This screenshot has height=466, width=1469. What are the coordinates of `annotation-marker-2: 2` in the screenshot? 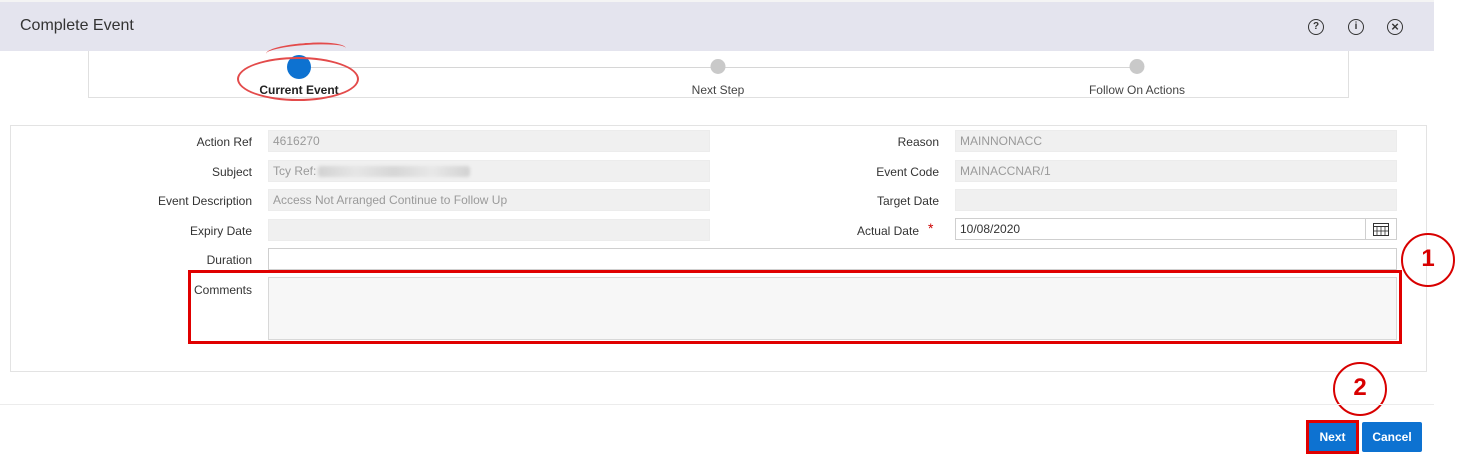 It's located at (1360, 389).